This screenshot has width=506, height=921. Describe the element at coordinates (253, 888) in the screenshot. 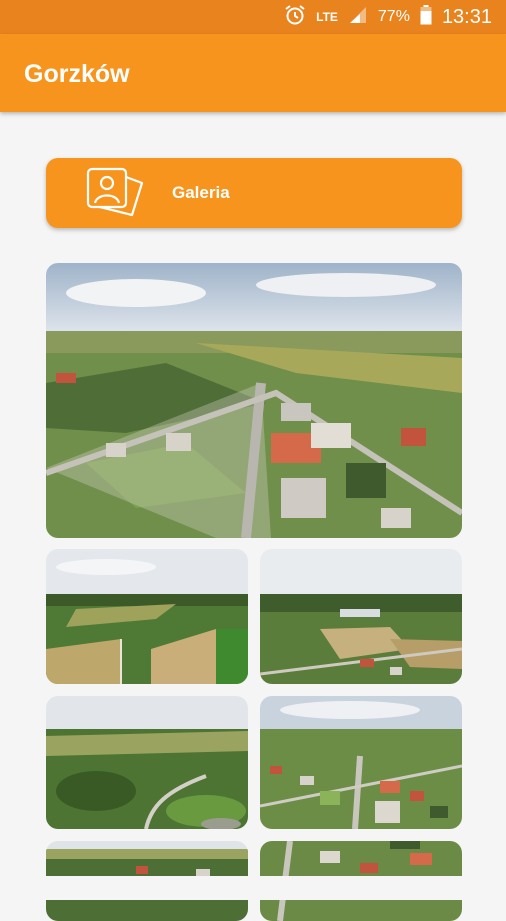

I see `bottom-edge` at that location.